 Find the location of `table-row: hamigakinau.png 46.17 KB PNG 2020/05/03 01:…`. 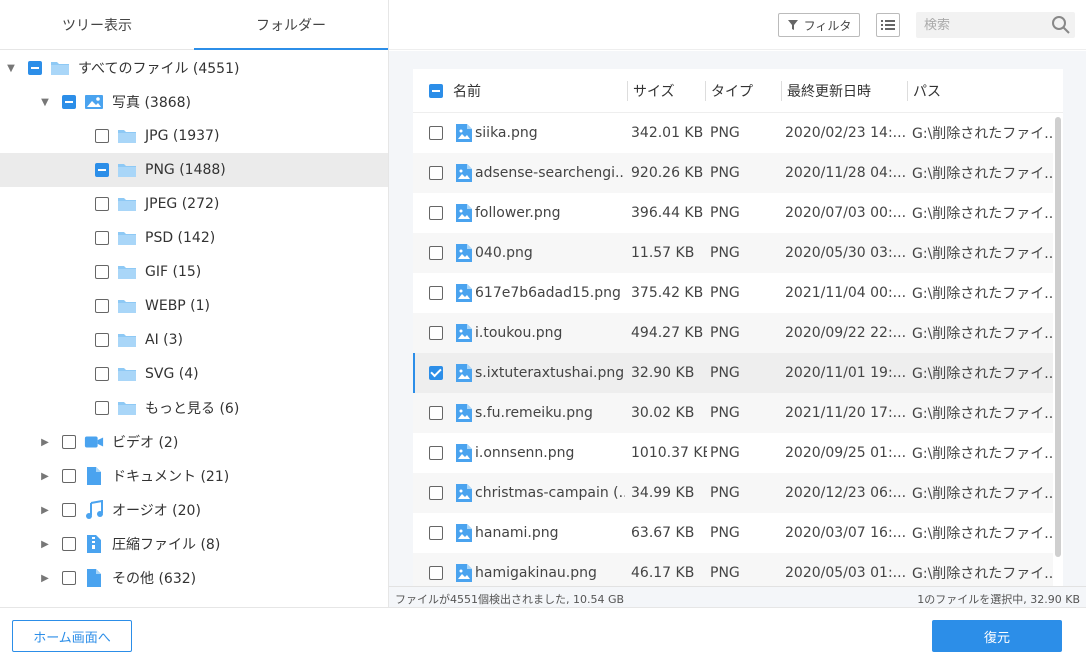

table-row: hamigakinau.png 46.17 KB PNG 2020/05/03 01:… is located at coordinates (733, 569).